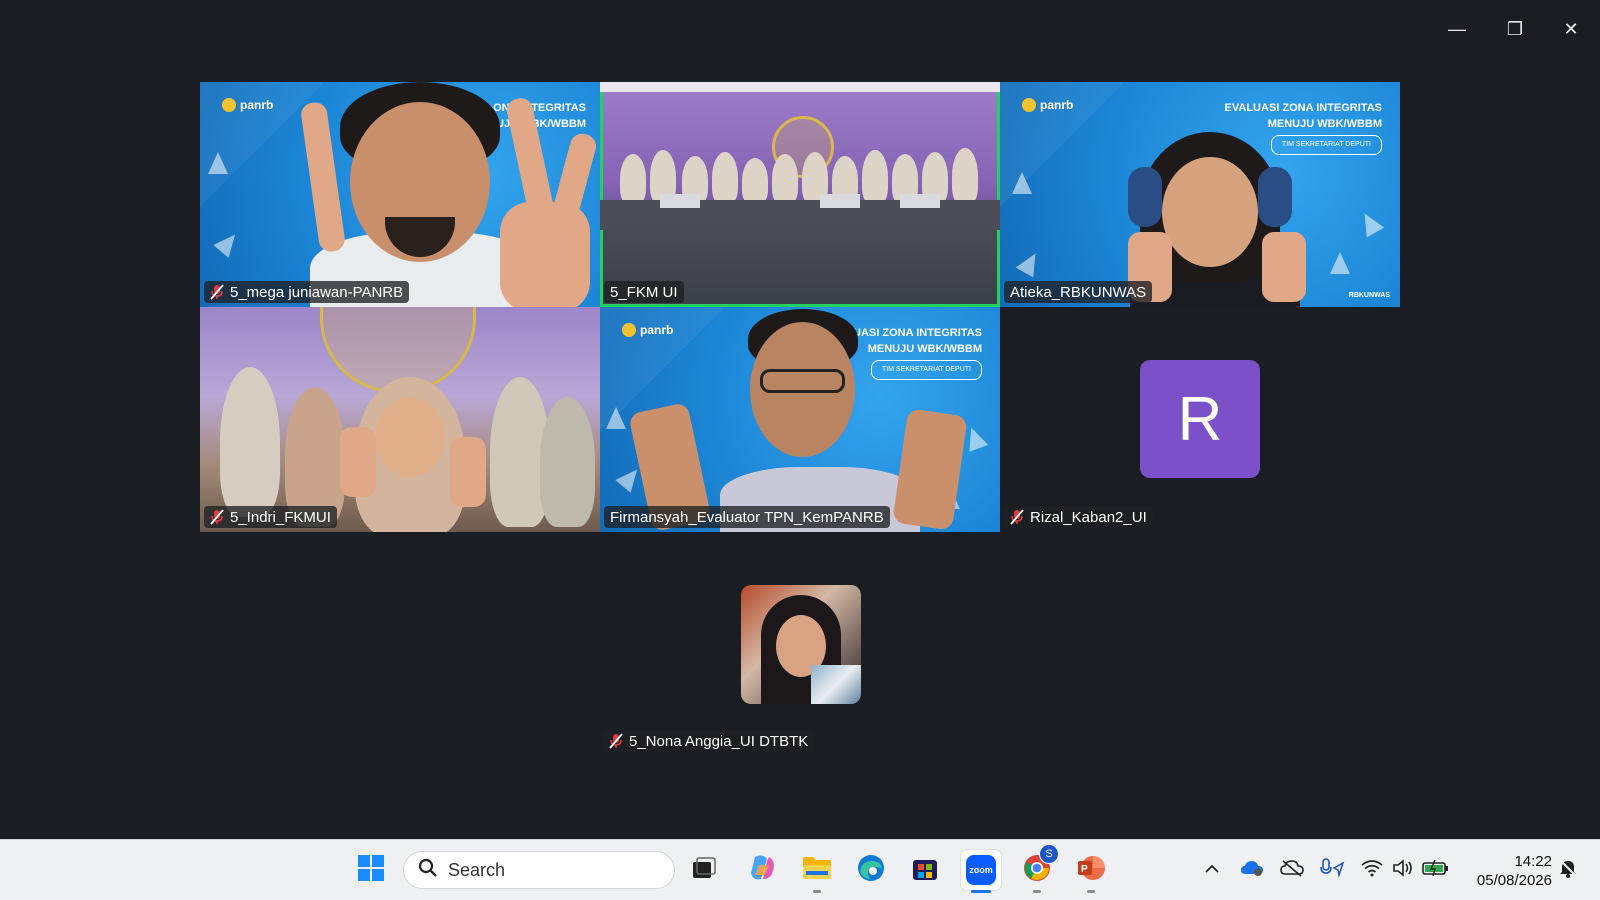 Image resolution: width=1600 pixels, height=900 pixels. What do you see at coordinates (817, 871) in the screenshot?
I see `file-explorer-button` at bounding box center [817, 871].